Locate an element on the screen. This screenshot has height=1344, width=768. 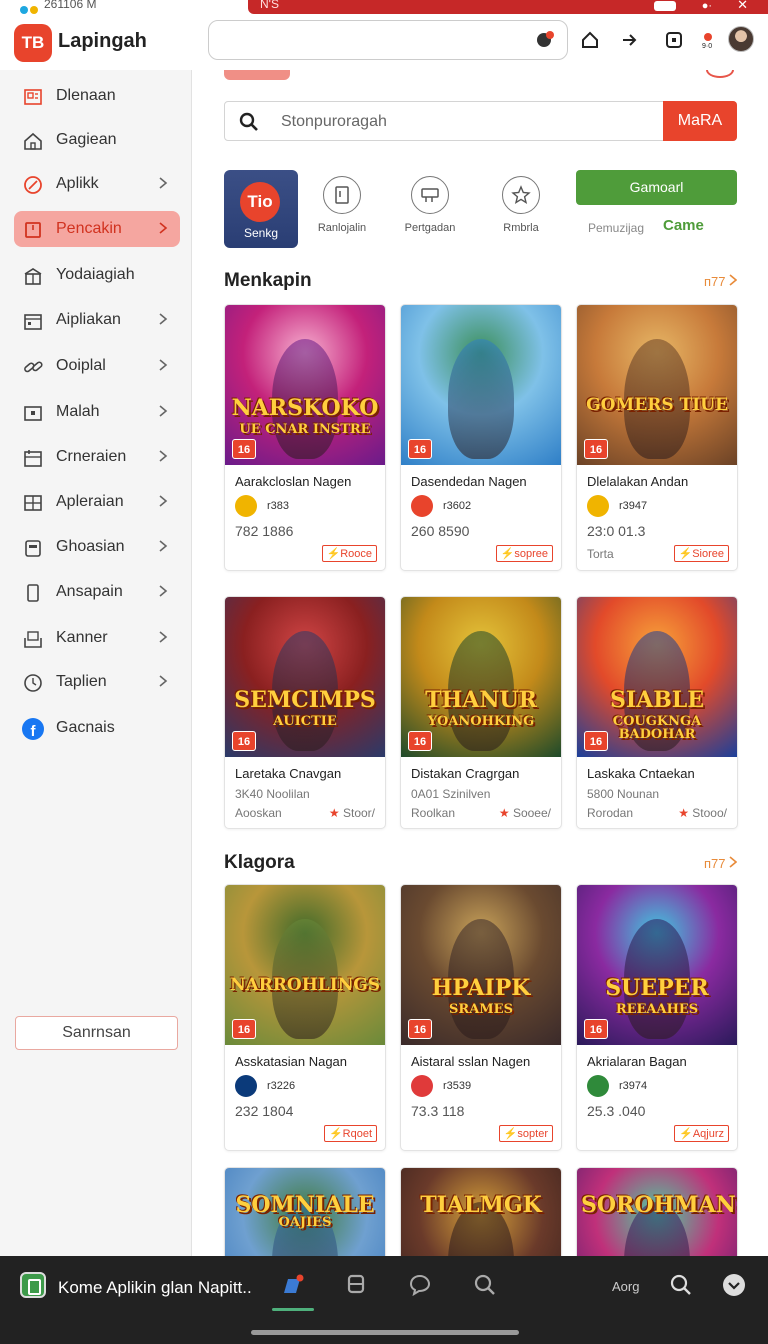
rating: ★ Stoor/ is located at coordinates (352, 813).